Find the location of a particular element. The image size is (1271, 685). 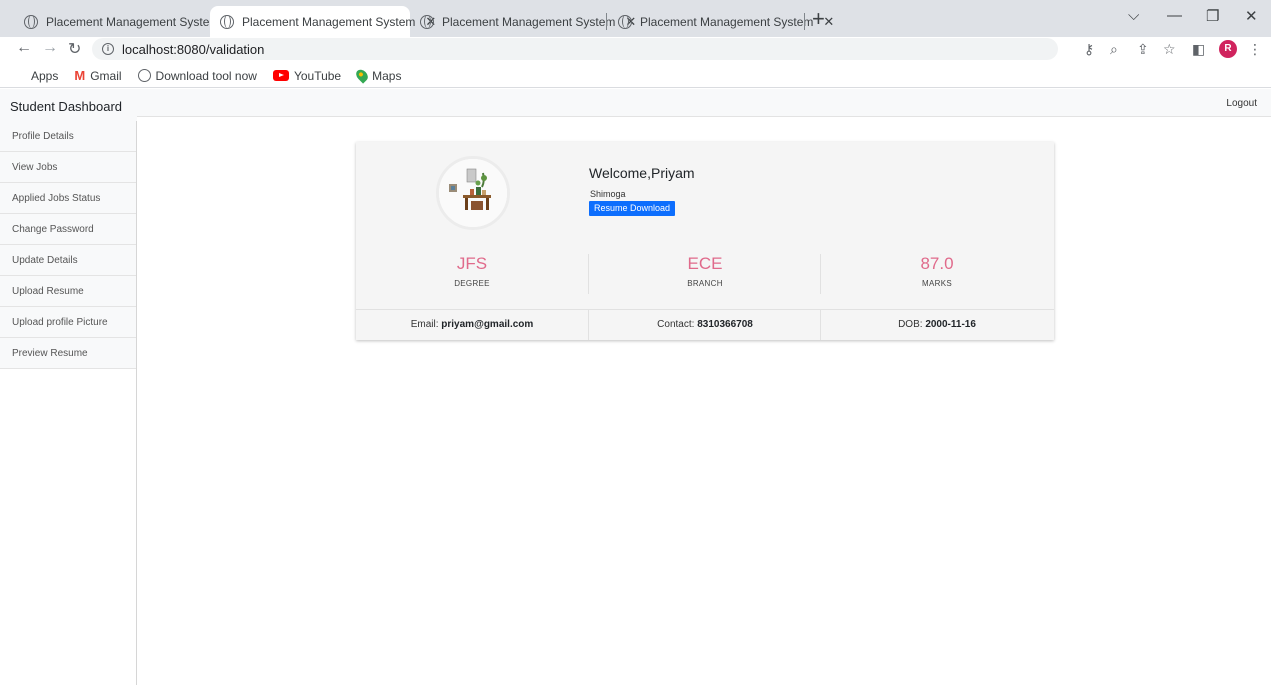

page-navbar is located at coordinates (635, 103).